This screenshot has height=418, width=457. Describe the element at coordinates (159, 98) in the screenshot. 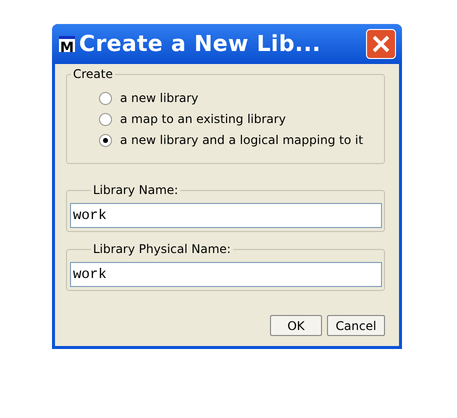

I see `radio-label: a new library` at that location.